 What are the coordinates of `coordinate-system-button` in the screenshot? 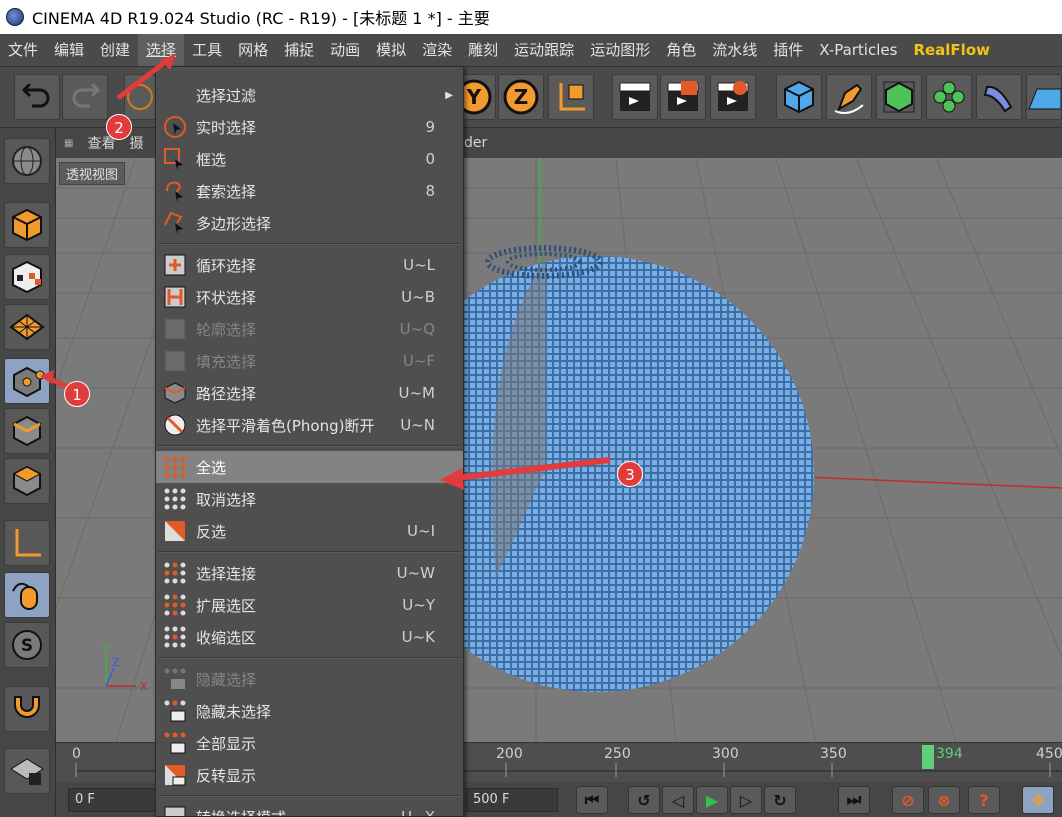 It's located at (571, 97).